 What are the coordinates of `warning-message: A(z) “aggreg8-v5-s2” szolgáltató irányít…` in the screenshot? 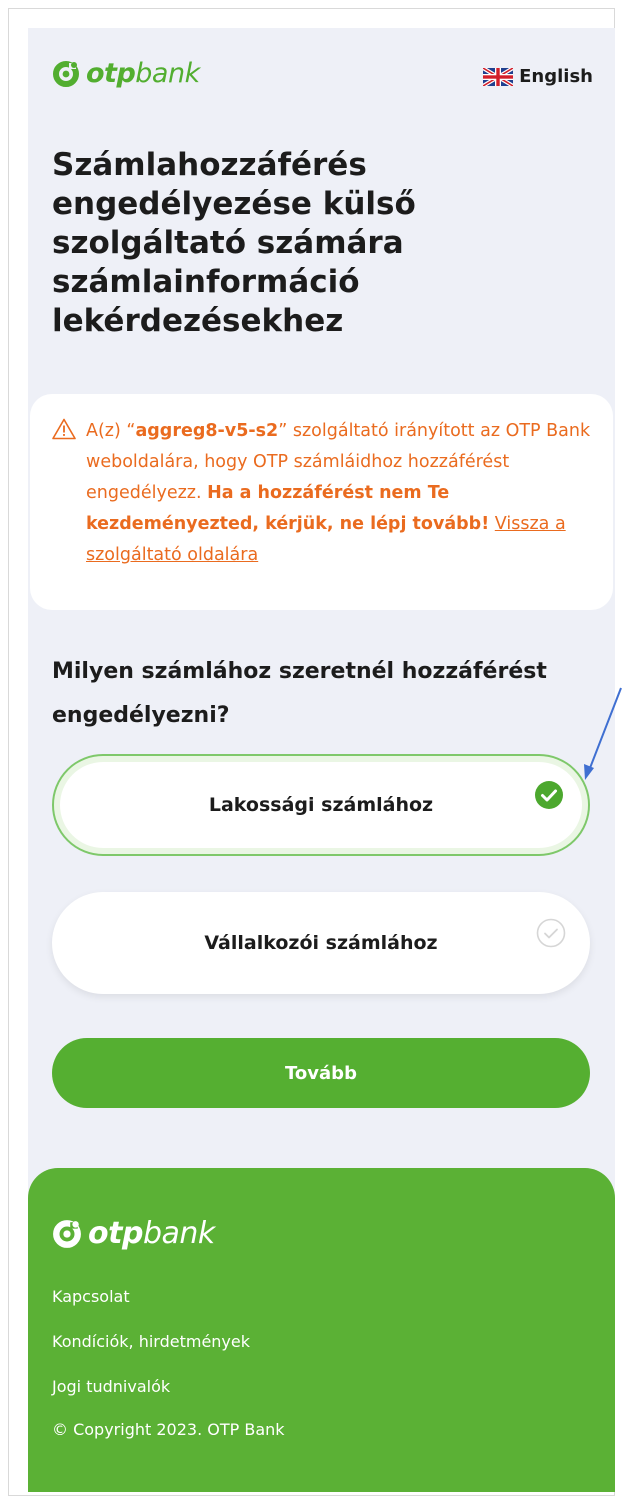 It's located at (339, 503).